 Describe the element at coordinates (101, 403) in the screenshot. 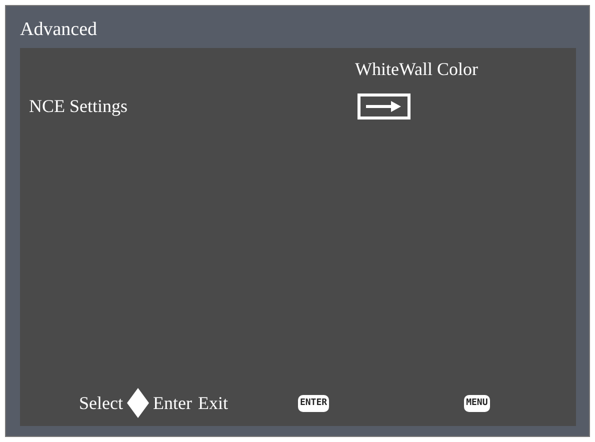

I see `hint-text: Select` at that location.